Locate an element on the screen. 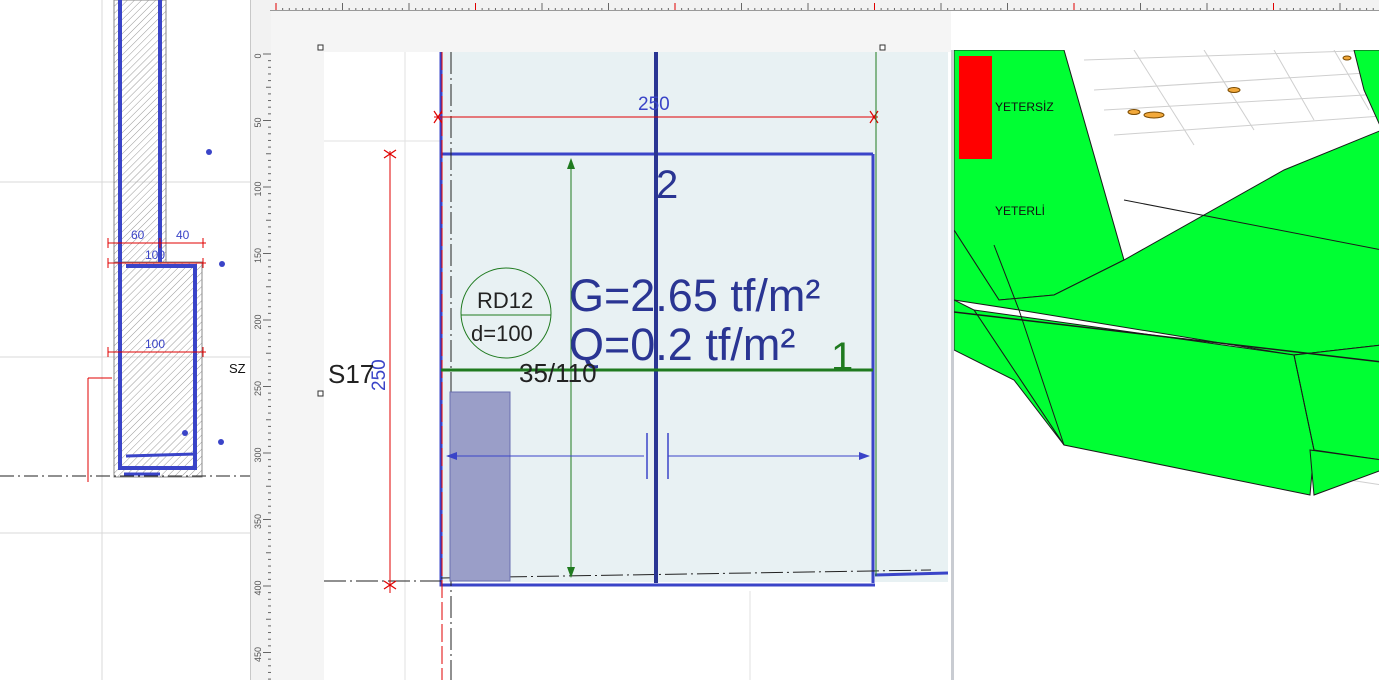 The height and width of the screenshot is (680, 1379). vertical-ruler-label: 250 is located at coordinates (258, 388).